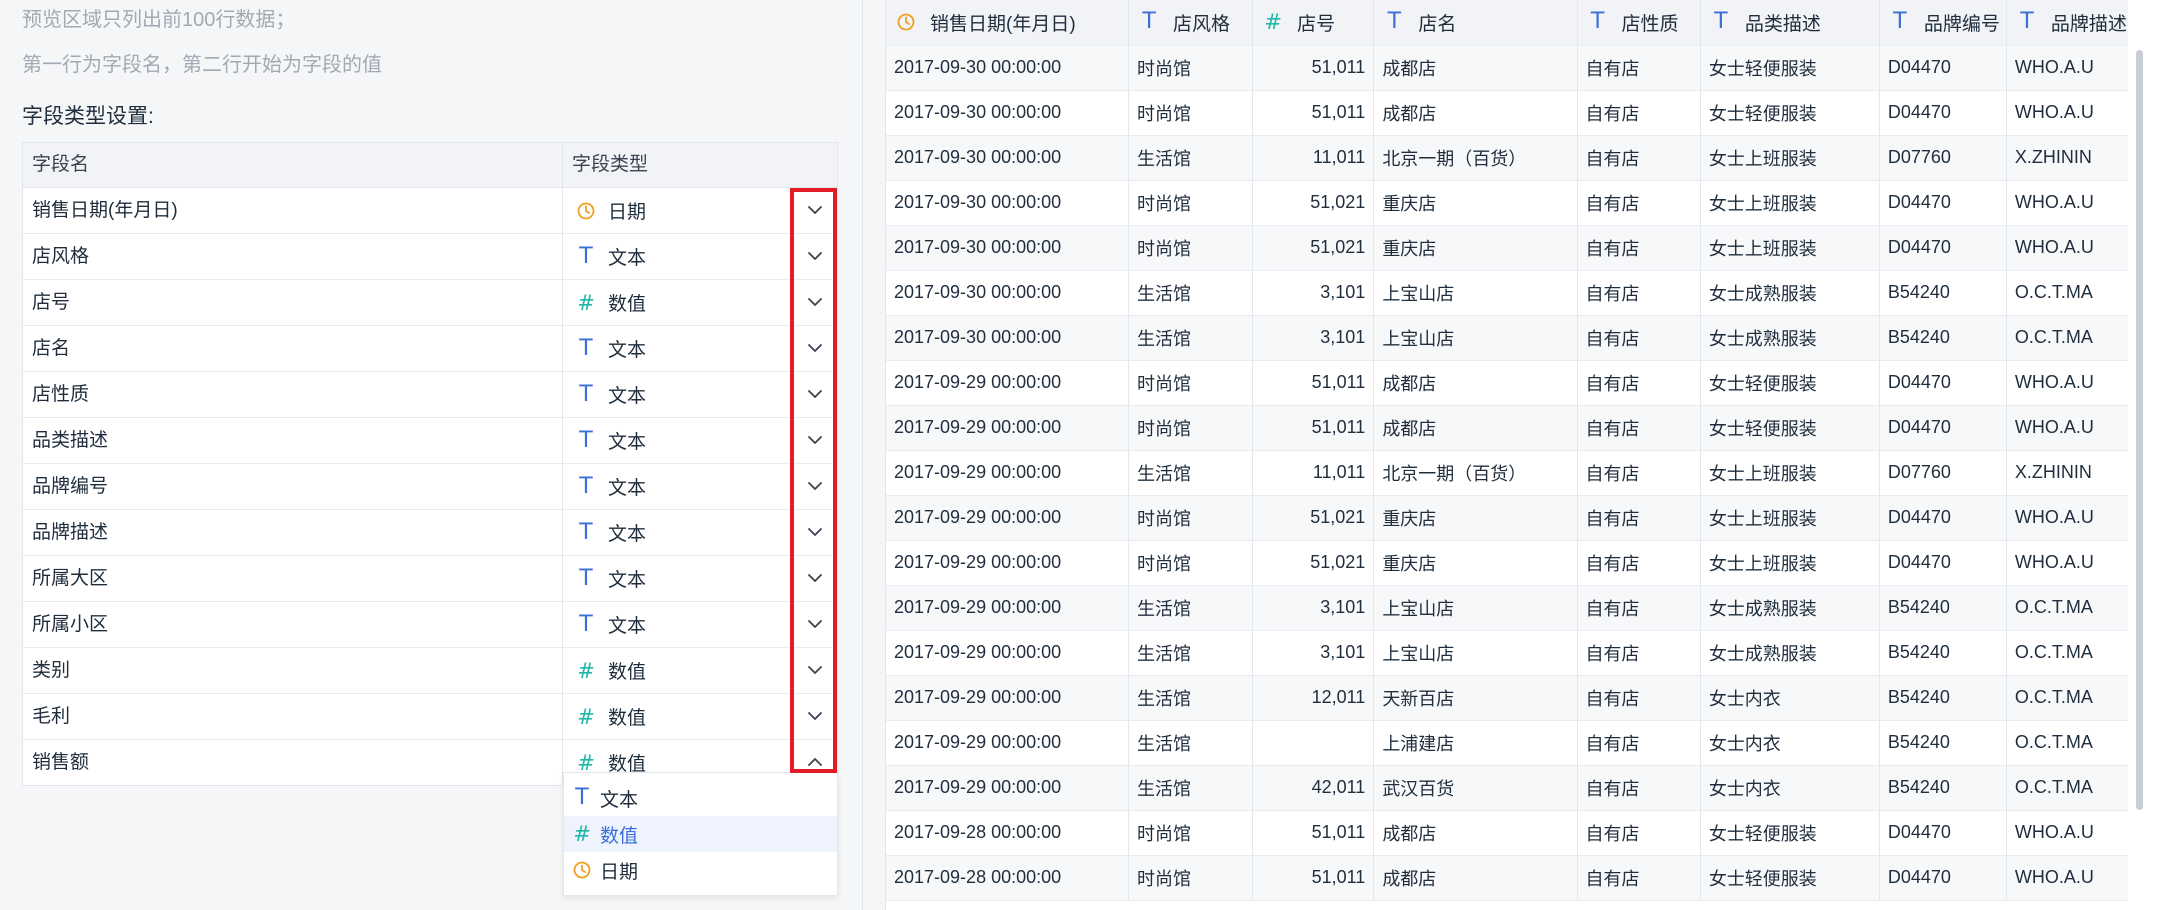  What do you see at coordinates (700, 210) in the screenshot?
I see `field-type-select: 日期` at bounding box center [700, 210].